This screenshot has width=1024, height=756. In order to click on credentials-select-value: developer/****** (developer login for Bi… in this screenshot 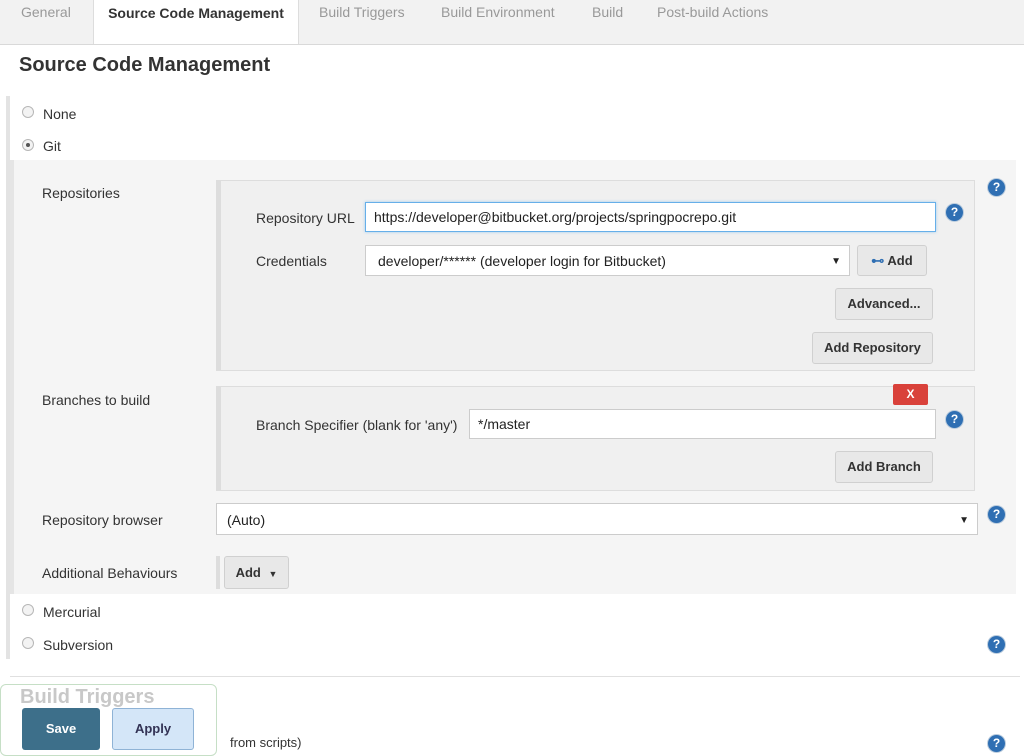, I will do `click(522, 261)`.